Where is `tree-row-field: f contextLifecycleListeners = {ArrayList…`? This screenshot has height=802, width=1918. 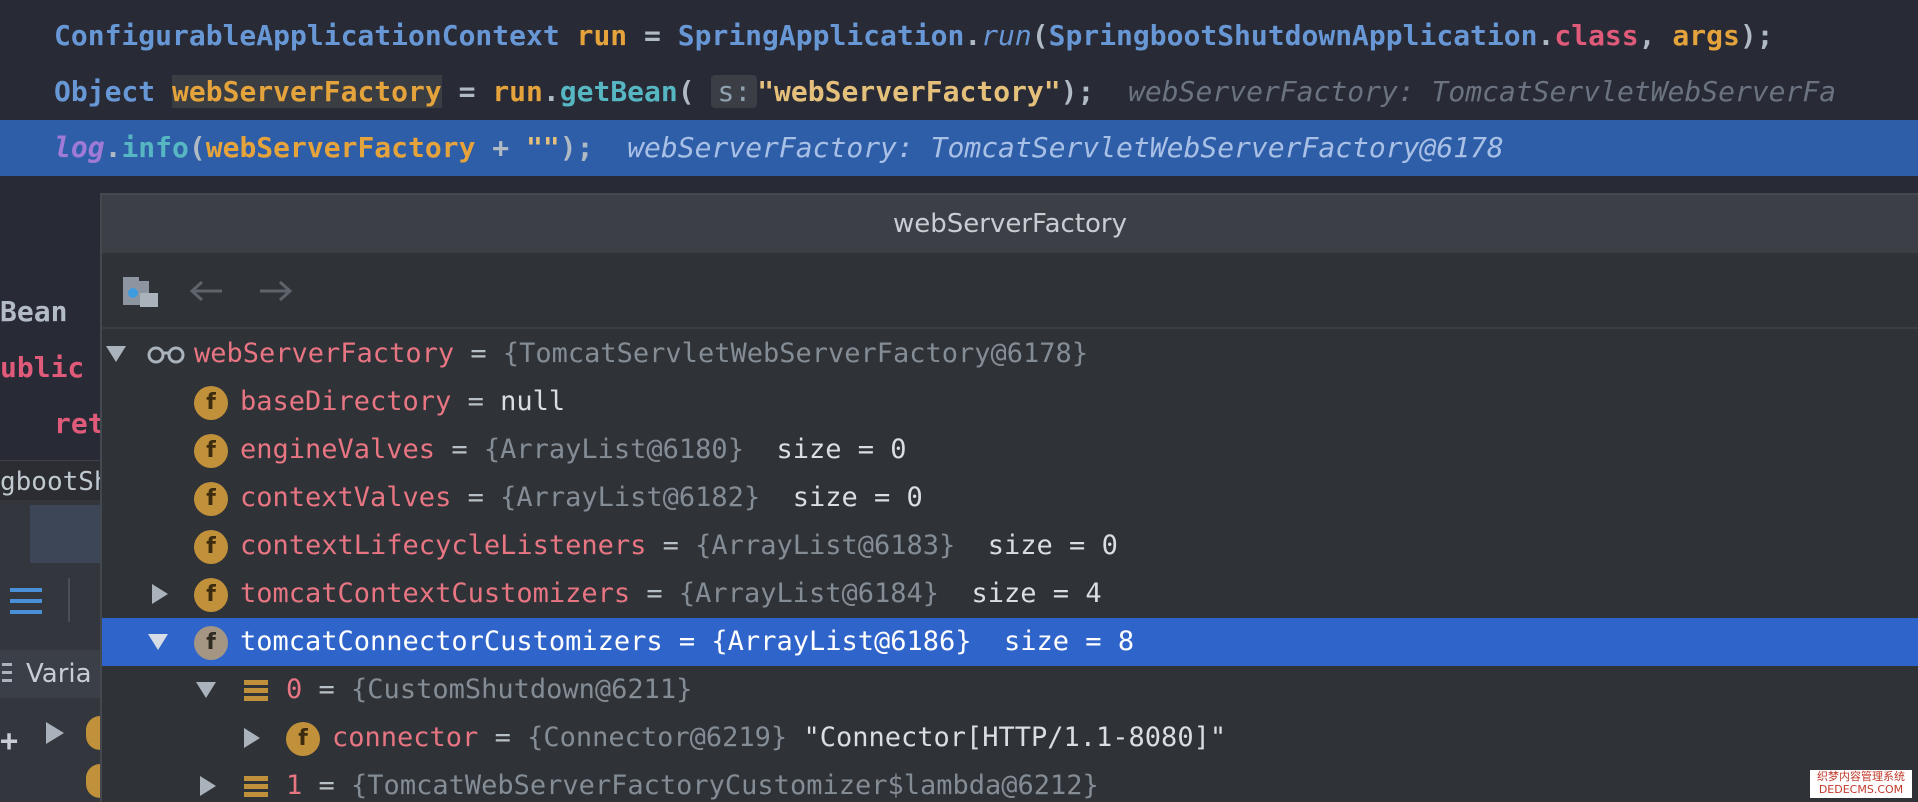
tree-row-field: f contextLifecycleListeners = {ArrayList… is located at coordinates (1010, 546).